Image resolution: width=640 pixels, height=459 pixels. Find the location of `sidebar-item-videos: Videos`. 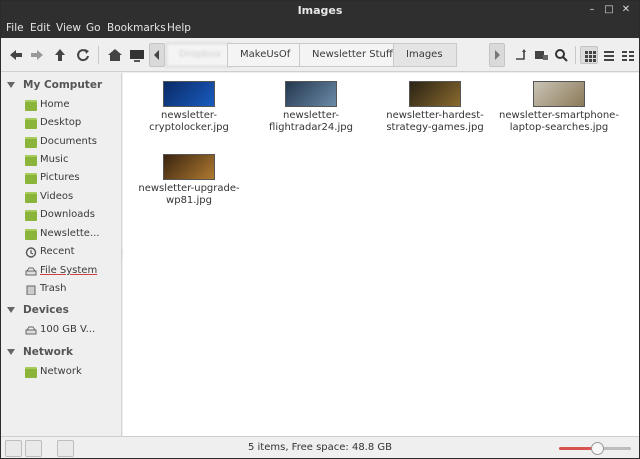

sidebar-item-videos: Videos is located at coordinates (72, 198).